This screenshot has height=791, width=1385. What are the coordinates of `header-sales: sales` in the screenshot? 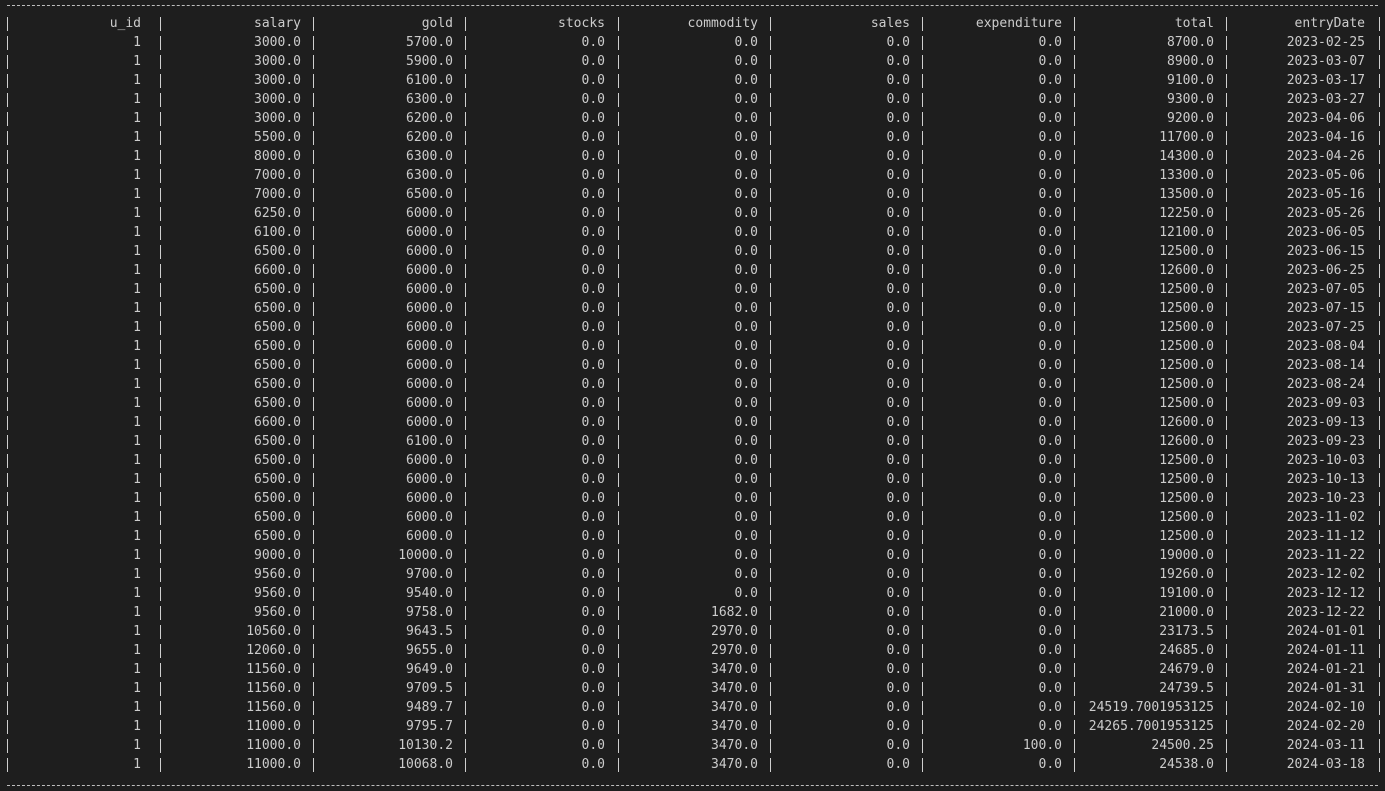 It's located at (890, 23).